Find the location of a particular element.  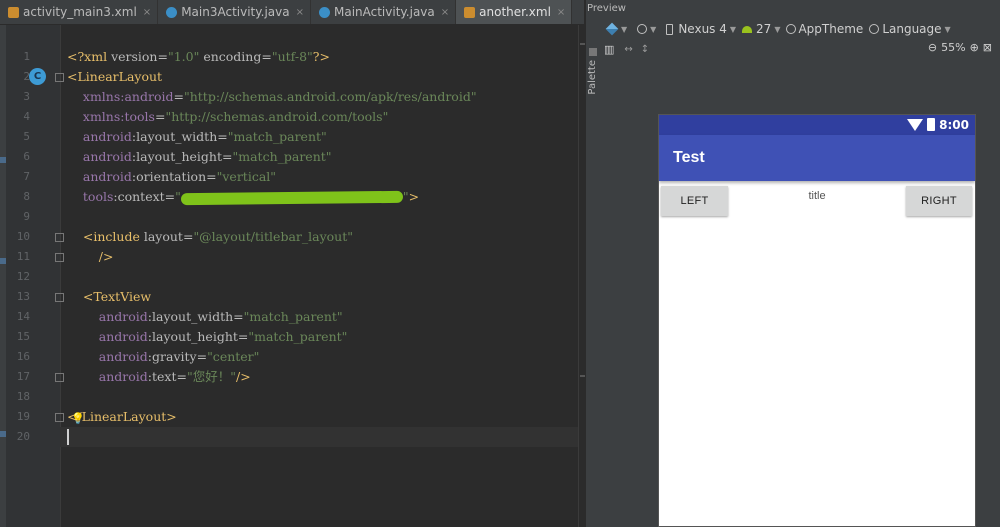

line-number: 14 is located at coordinates (23, 316).